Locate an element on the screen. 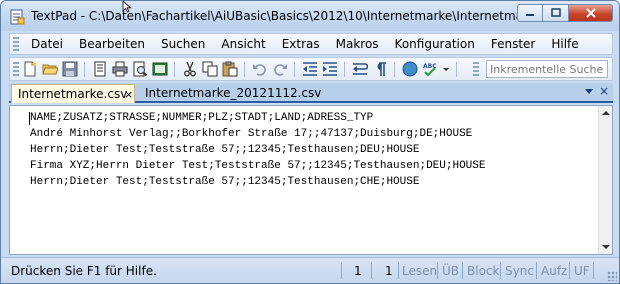 This screenshot has height=284, width=620. caption-buttons is located at coordinates (565, 13).